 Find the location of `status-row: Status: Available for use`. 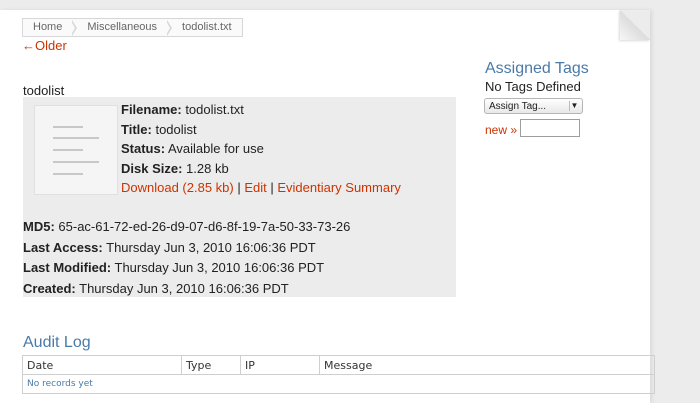

status-row: Status: Available for use is located at coordinates (261, 149).